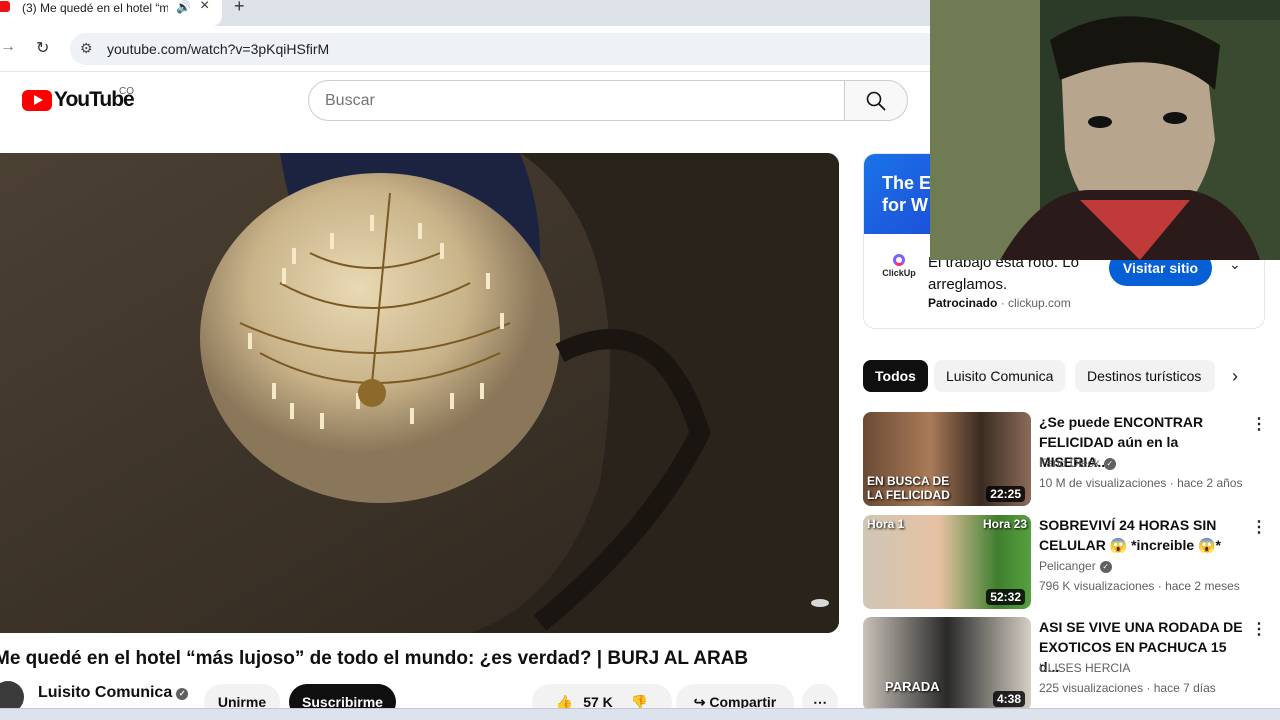  What do you see at coordinates (1141, 483) in the screenshot?
I see `recommendation-meta: 10 M de visualizaciones · hace 2 años` at bounding box center [1141, 483].